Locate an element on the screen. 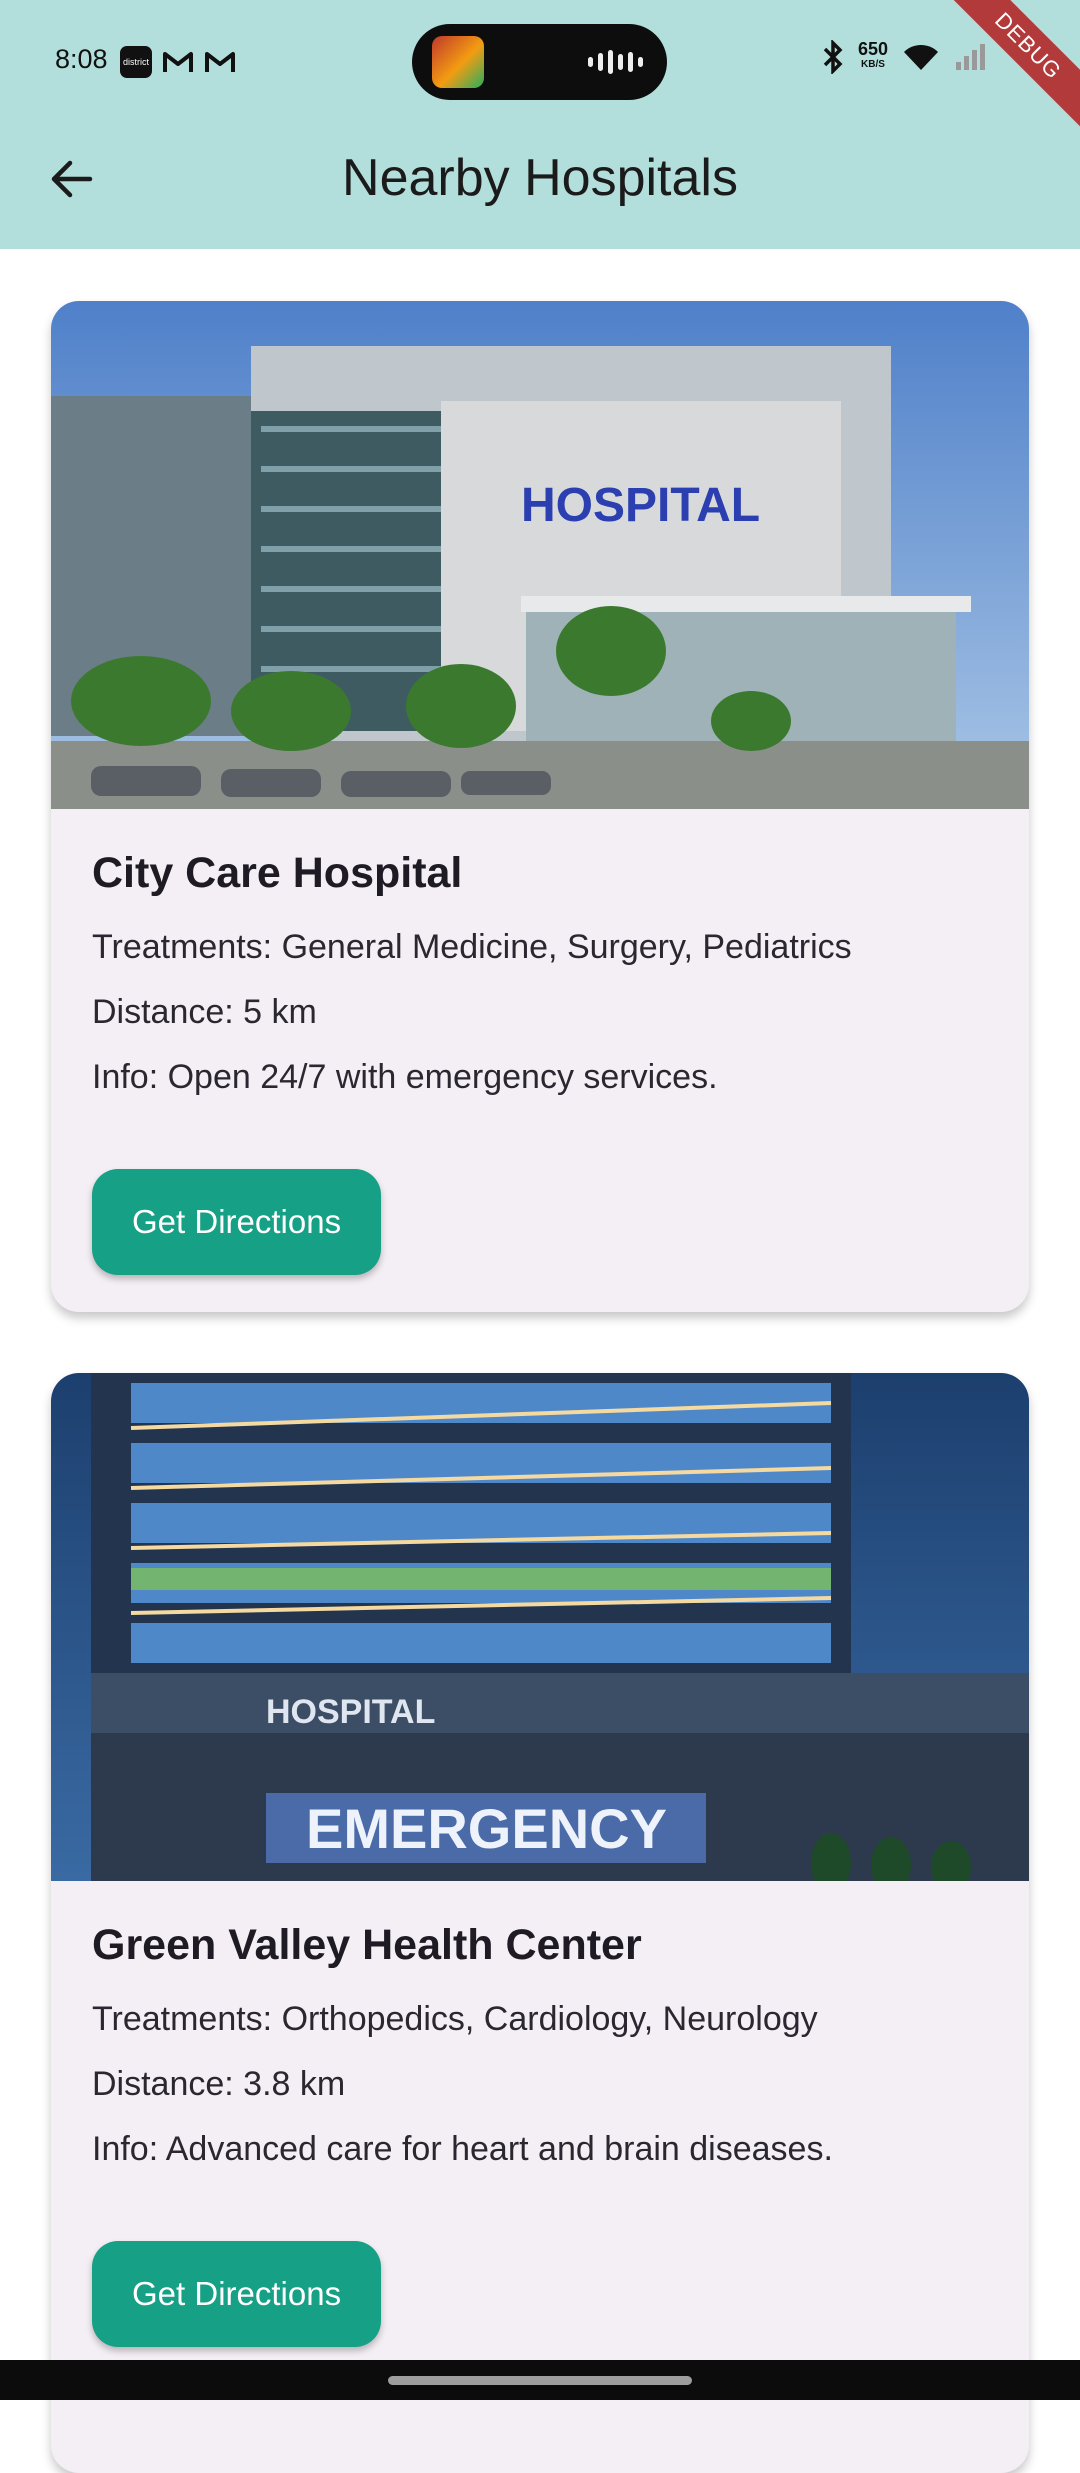 This screenshot has height=2473, width=1080. status-time: 8:08 is located at coordinates (81, 59).